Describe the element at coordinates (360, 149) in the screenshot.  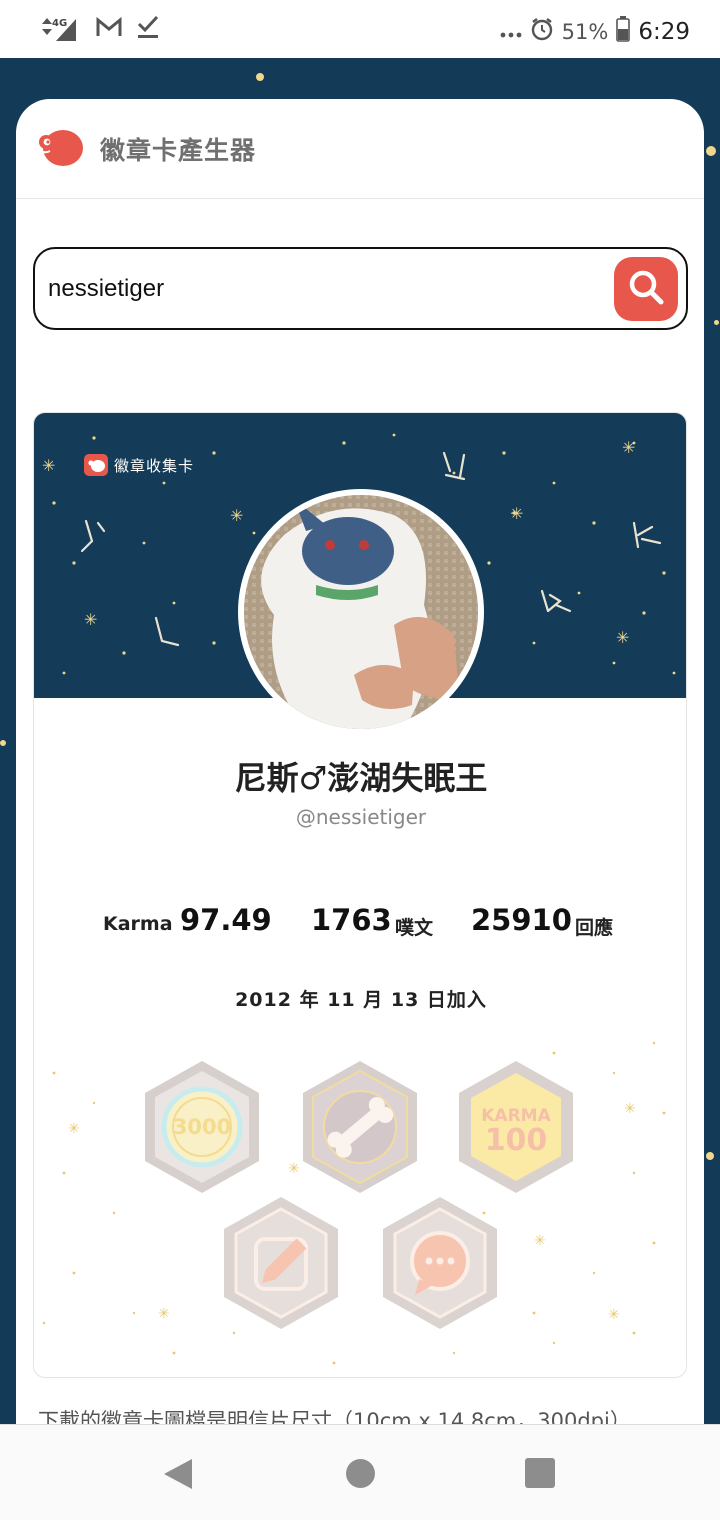
I see `app-bar: 徽章卡產生器` at that location.